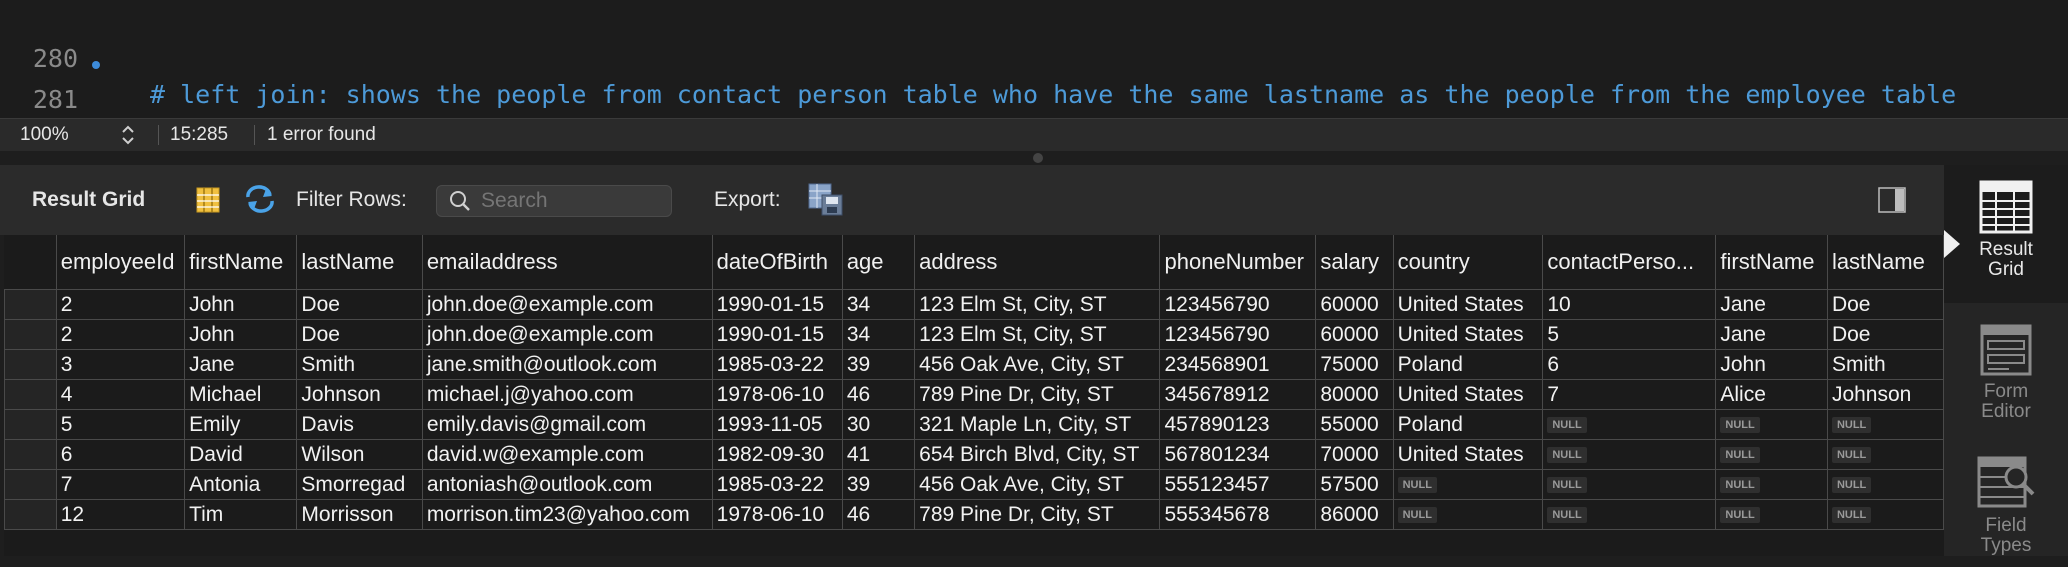  What do you see at coordinates (878, 364) in the screenshot?
I see `table-cell: 39` at bounding box center [878, 364].